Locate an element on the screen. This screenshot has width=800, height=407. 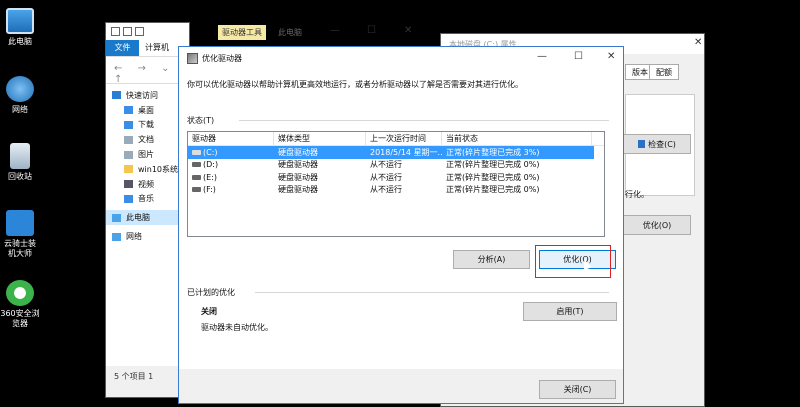
scheduled-state: 关闭 is located at coordinates (209, 311).